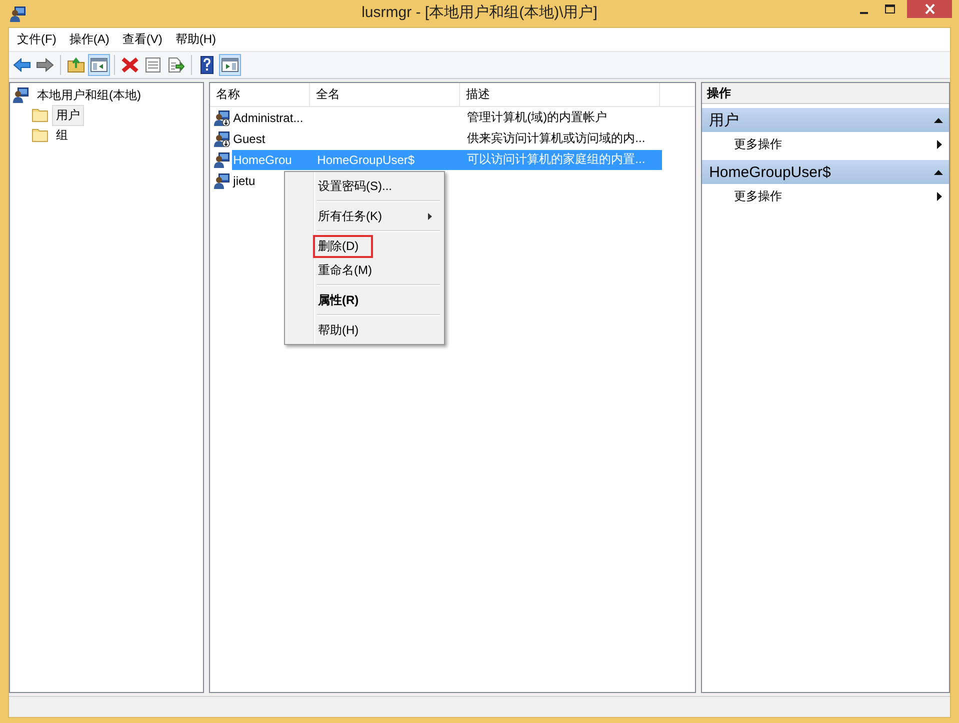  I want to click on column-header: 描述, so click(560, 94).